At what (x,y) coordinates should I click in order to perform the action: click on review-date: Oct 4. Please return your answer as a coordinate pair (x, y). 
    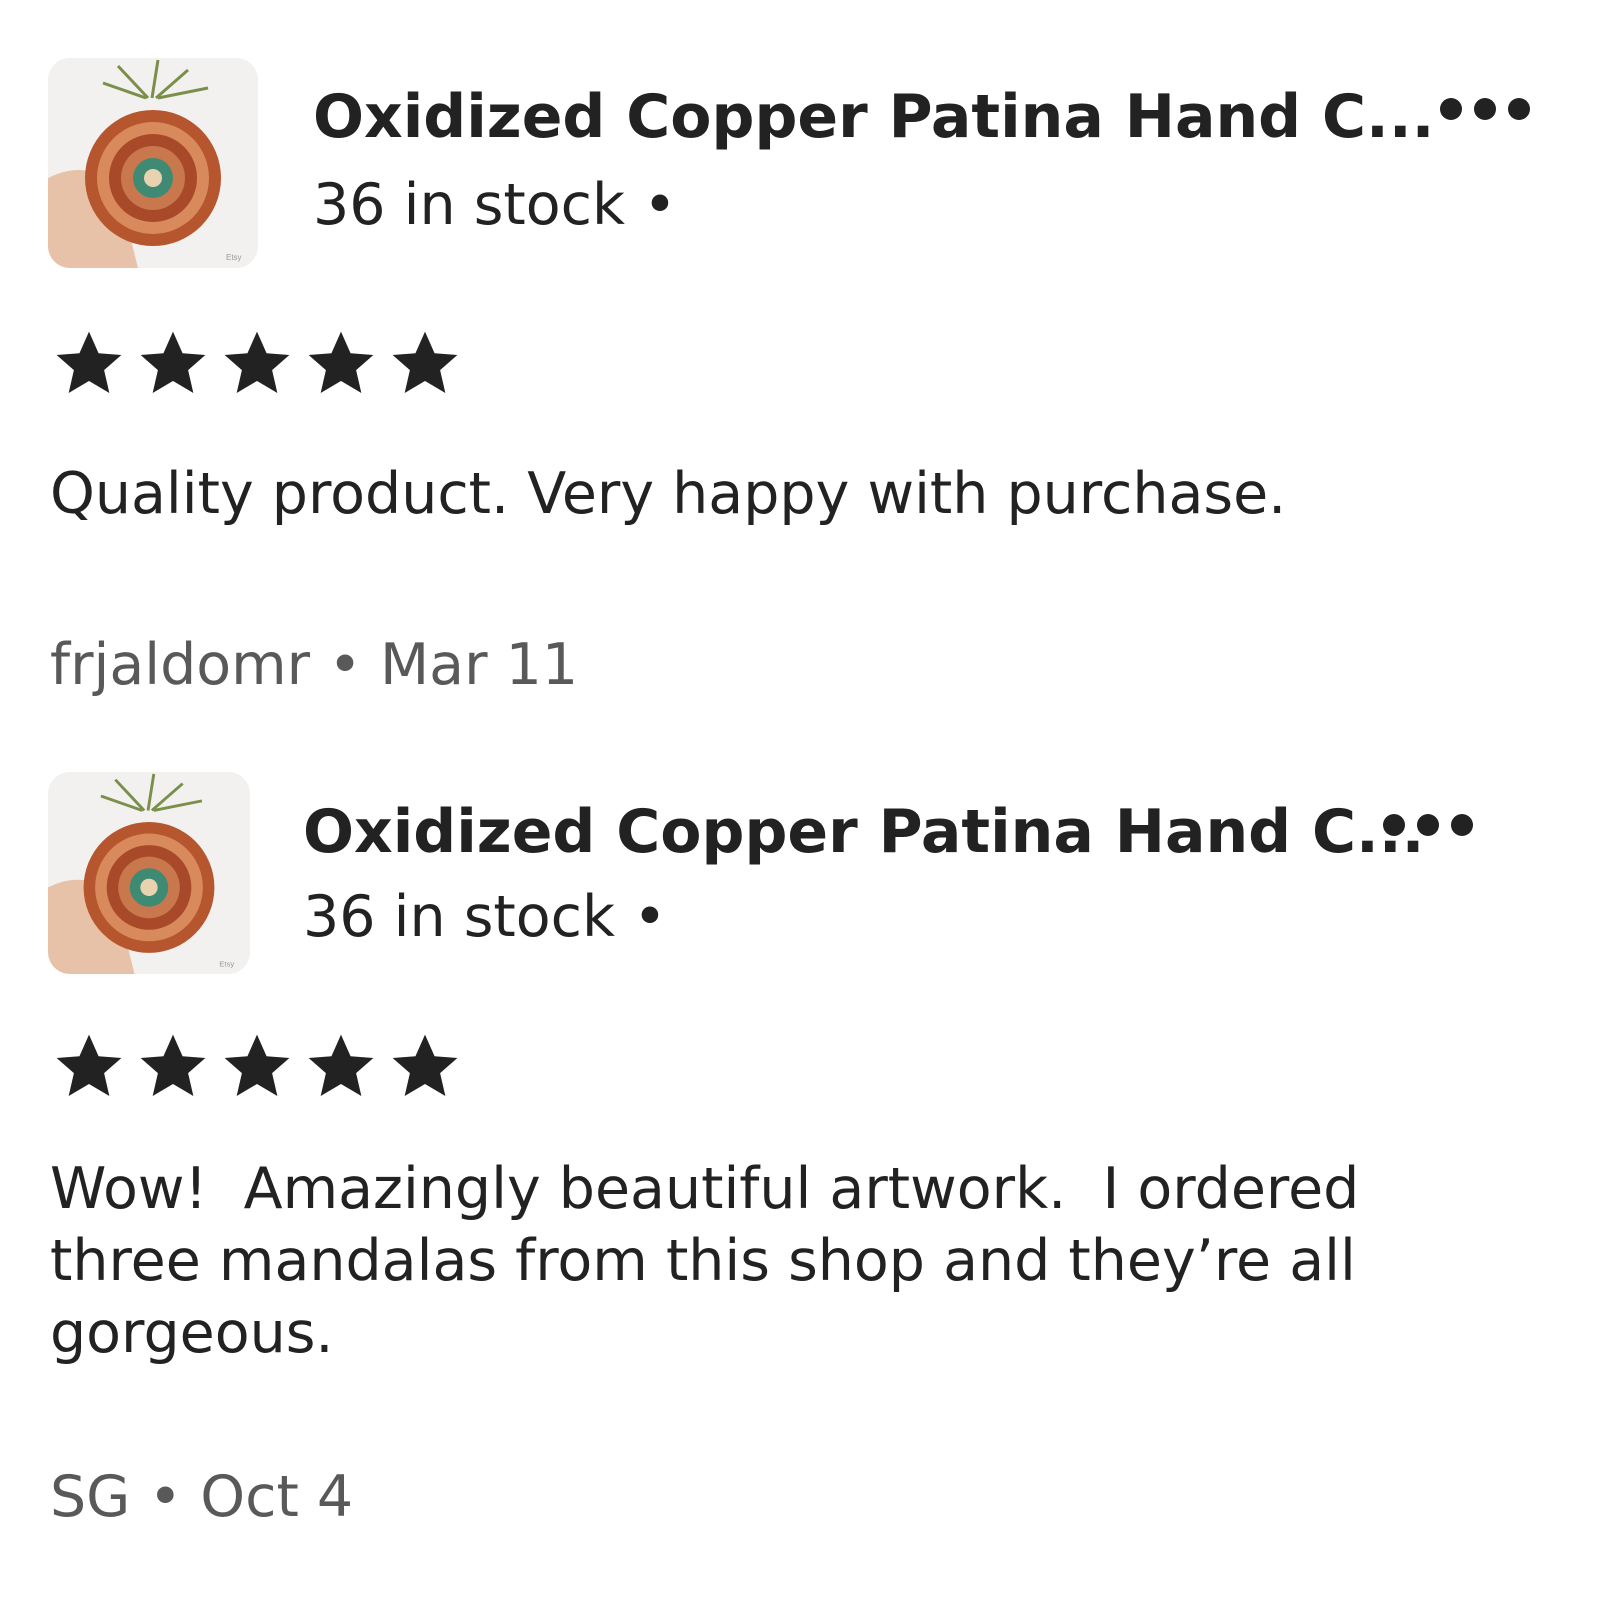
    Looking at the image, I should click on (277, 1497).